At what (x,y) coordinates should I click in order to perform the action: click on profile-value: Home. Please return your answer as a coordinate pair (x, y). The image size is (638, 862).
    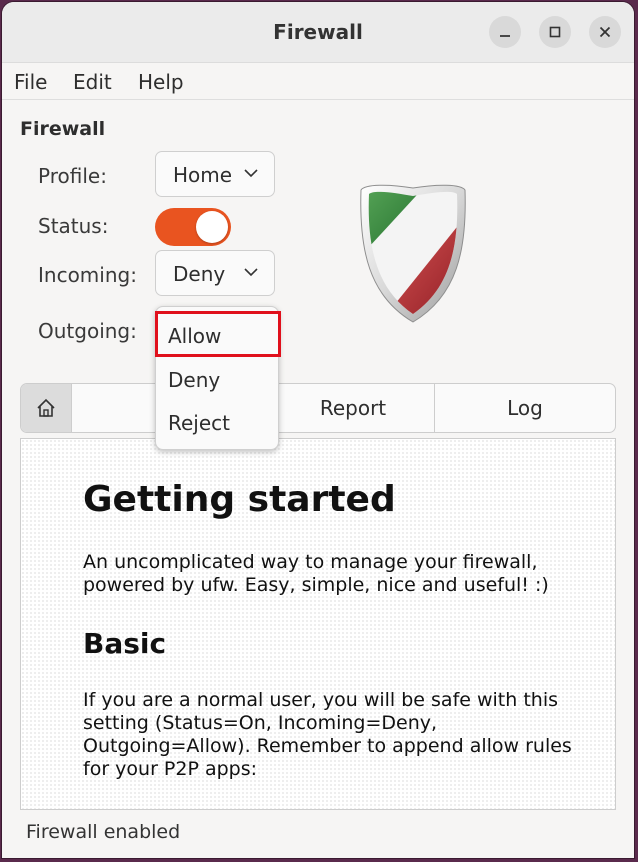
    Looking at the image, I should click on (203, 175).